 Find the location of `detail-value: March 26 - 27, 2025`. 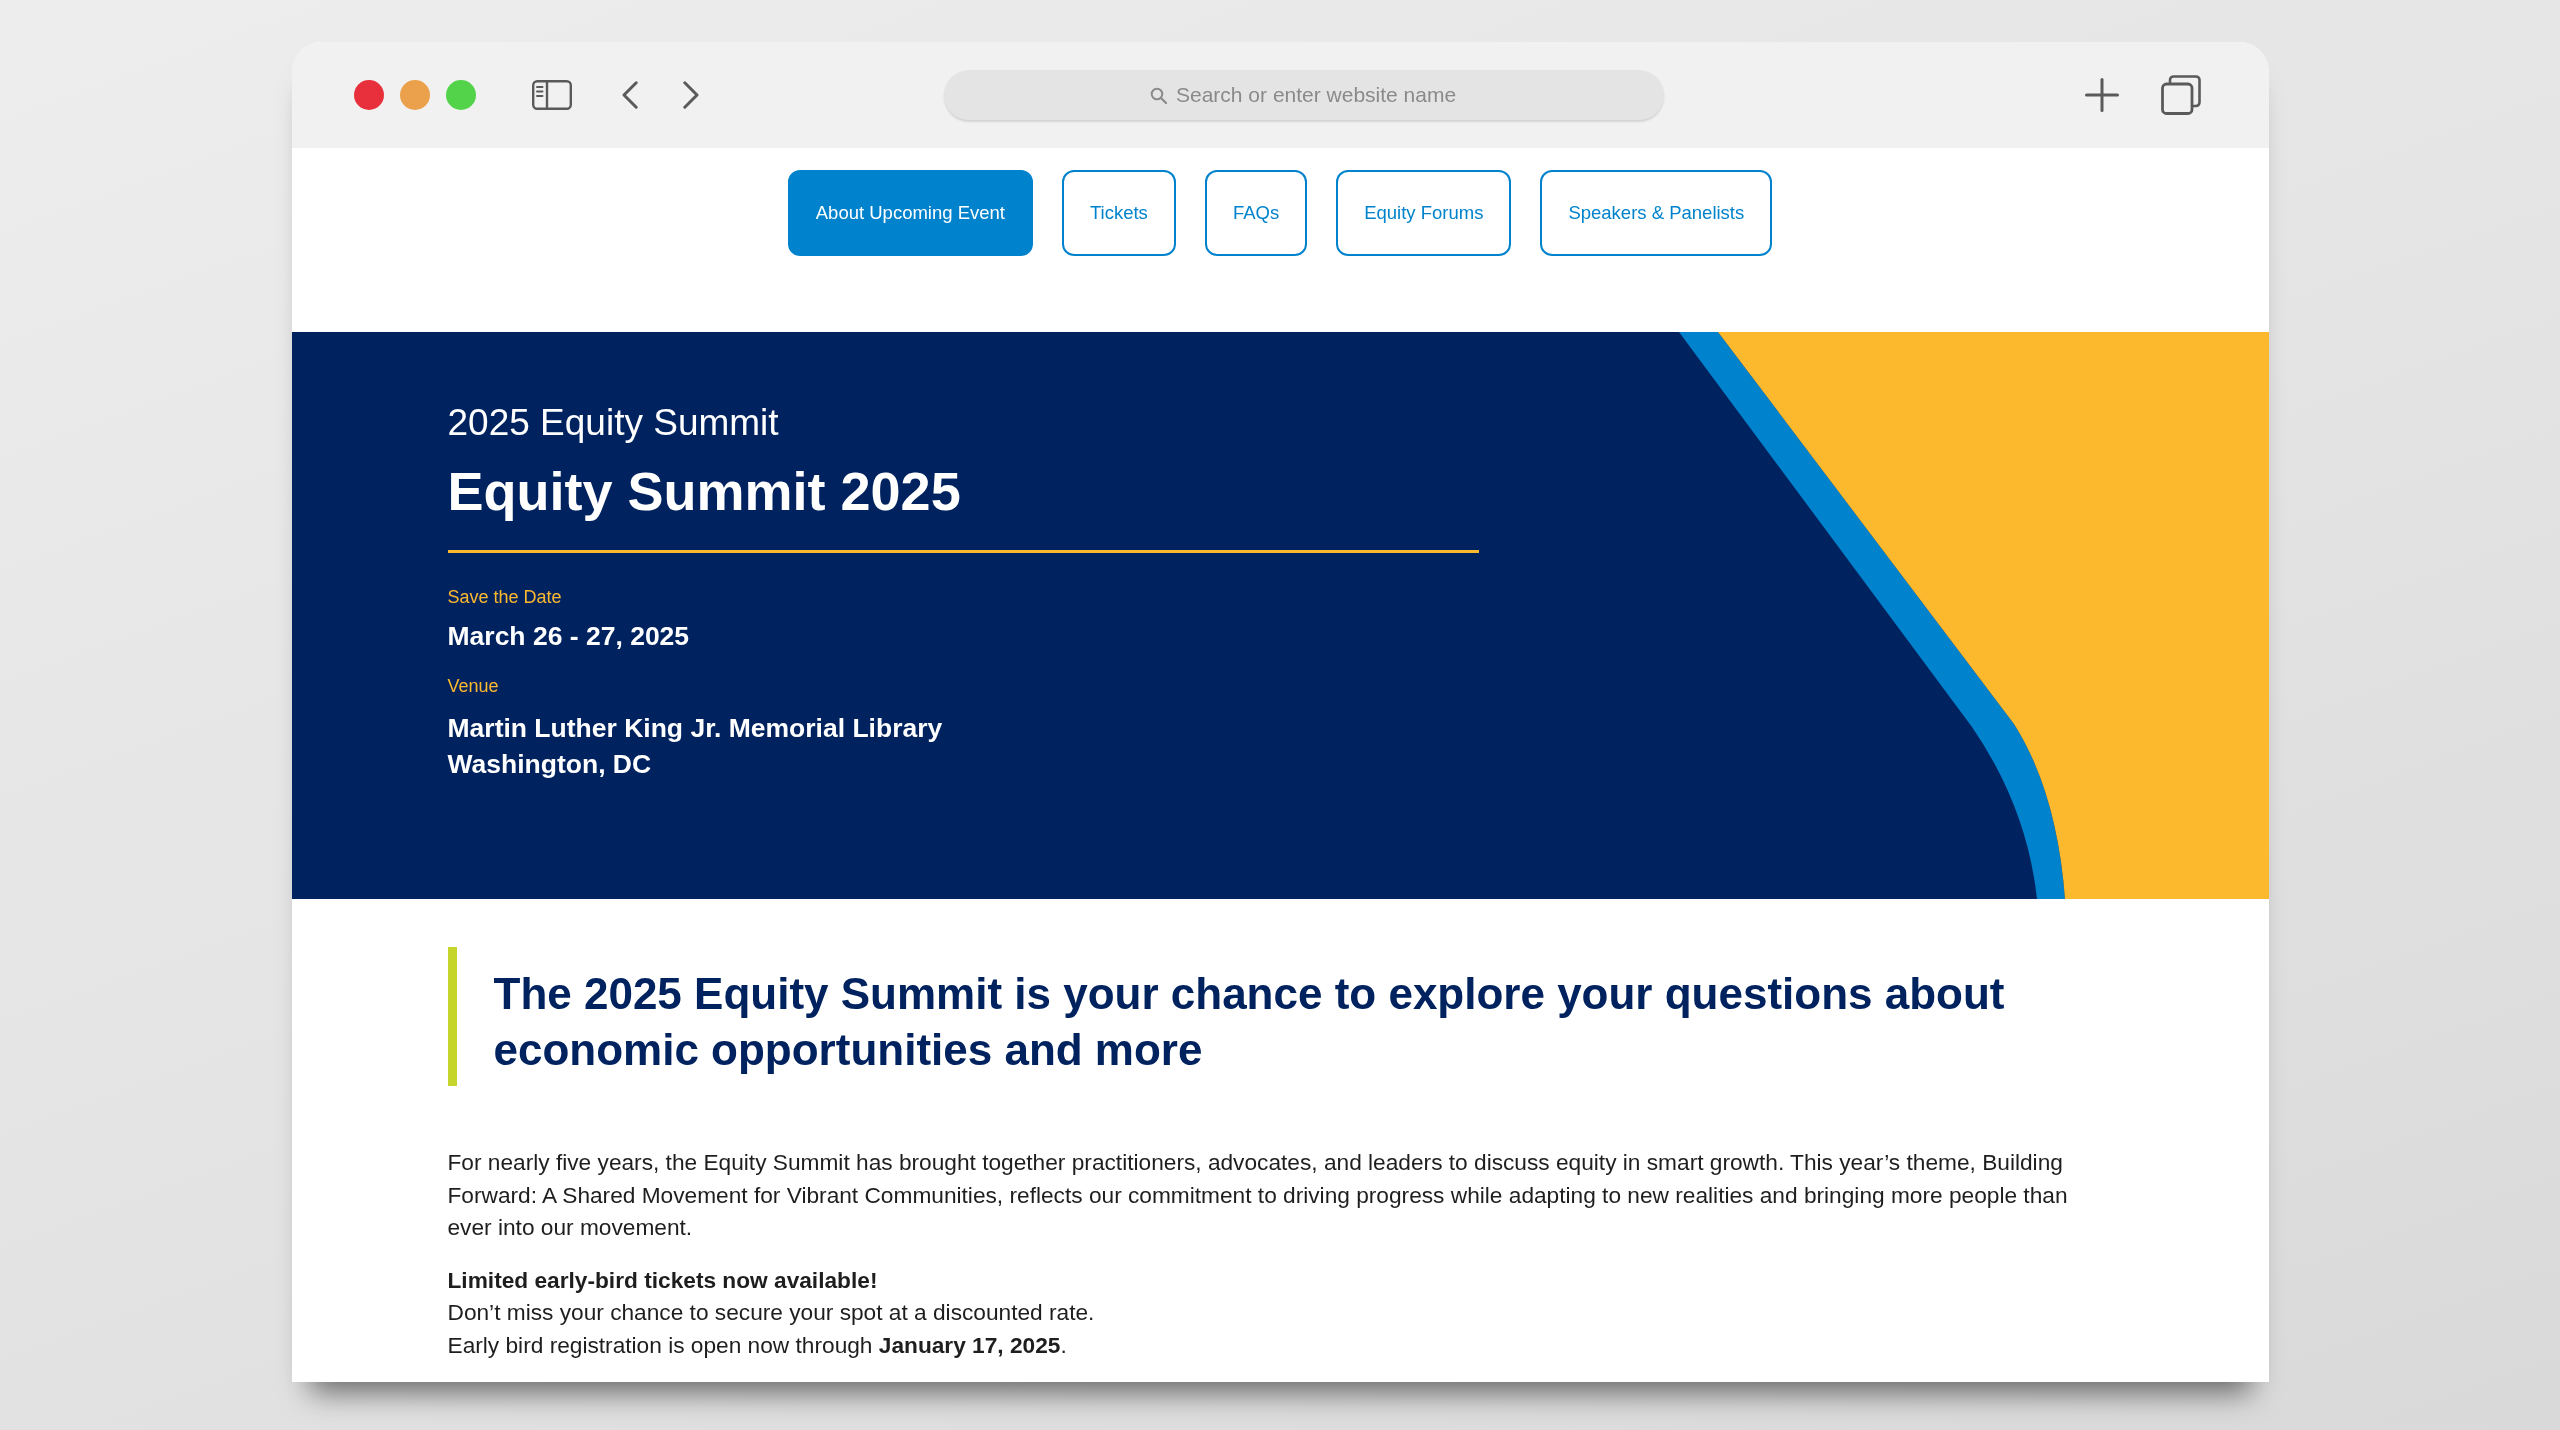

detail-value: March 26 - 27, 2025 is located at coordinates (569, 637).